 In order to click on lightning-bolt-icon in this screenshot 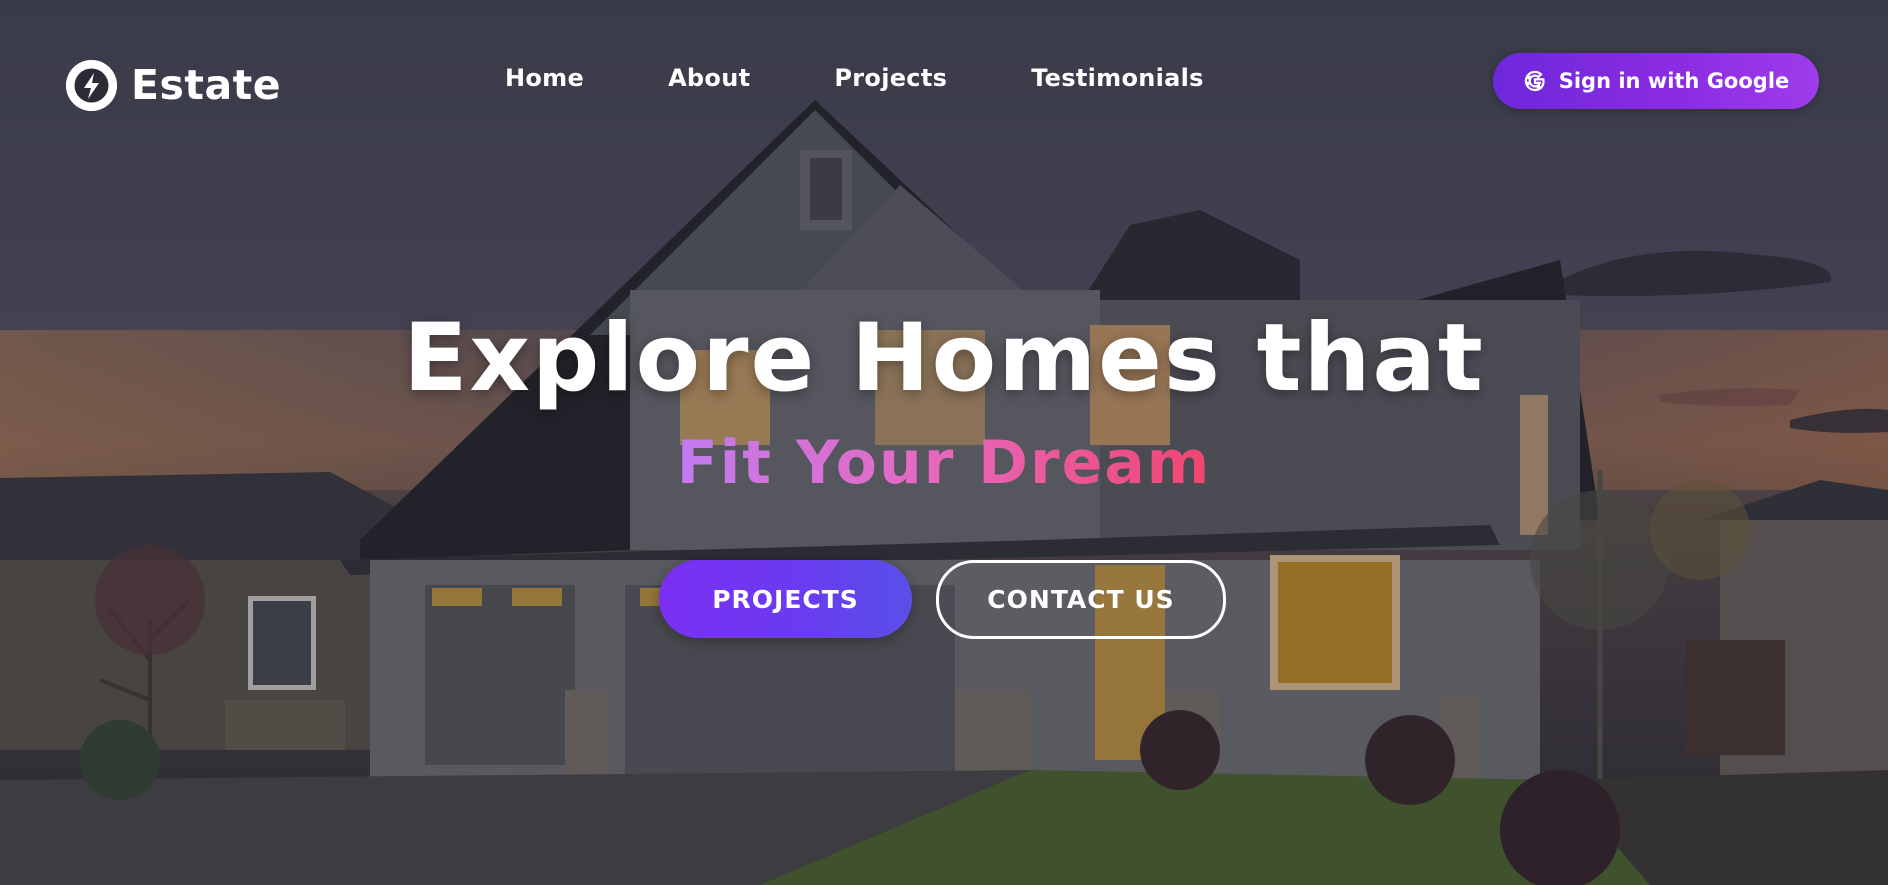, I will do `click(91, 85)`.